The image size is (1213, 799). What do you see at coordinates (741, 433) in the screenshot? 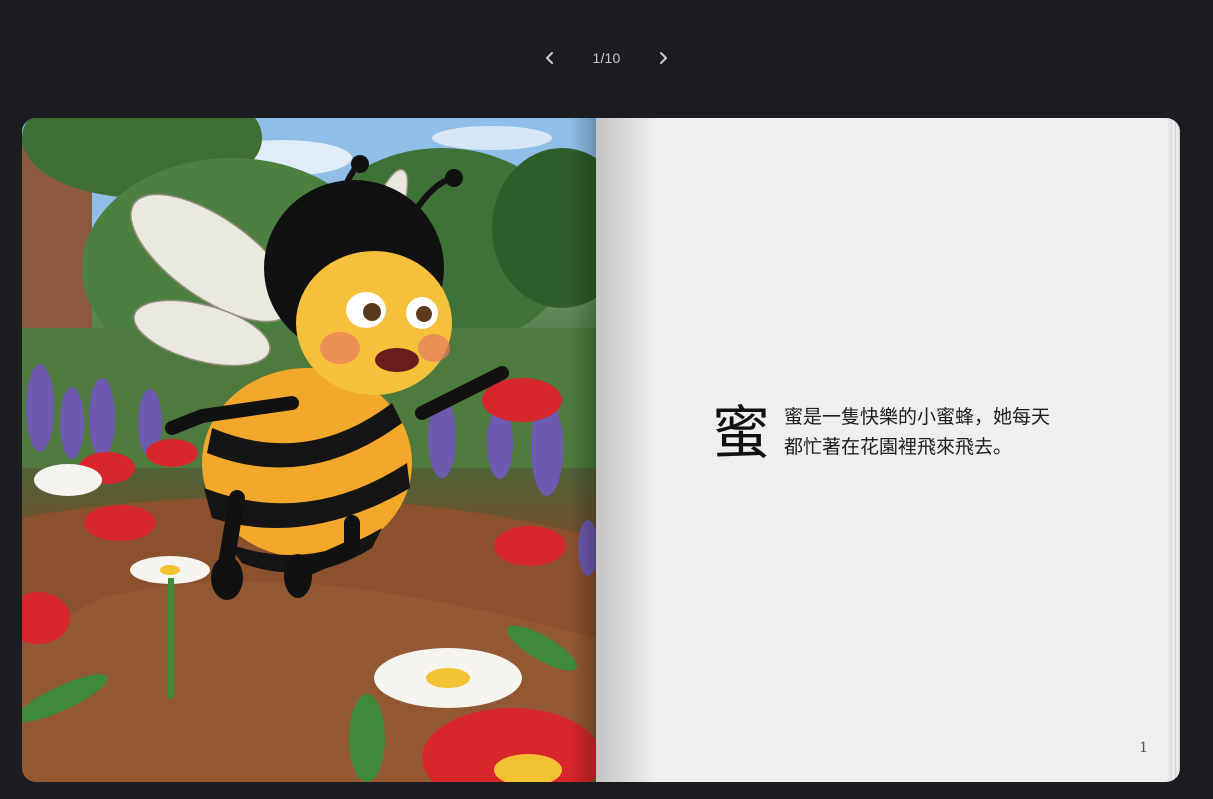
I see `drop-cap: 蜜` at bounding box center [741, 433].